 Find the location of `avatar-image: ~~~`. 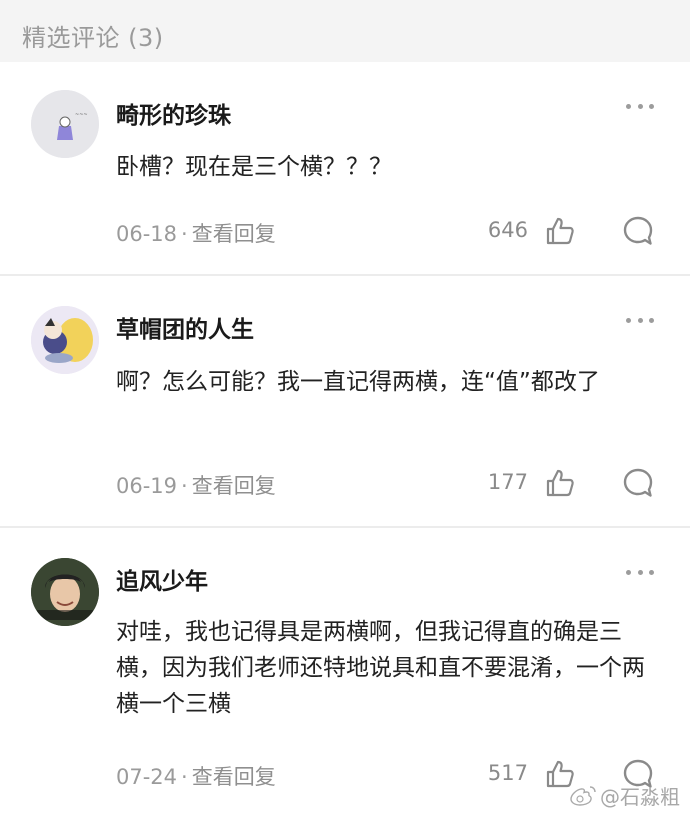

avatar-image: ~~~ is located at coordinates (65, 124).